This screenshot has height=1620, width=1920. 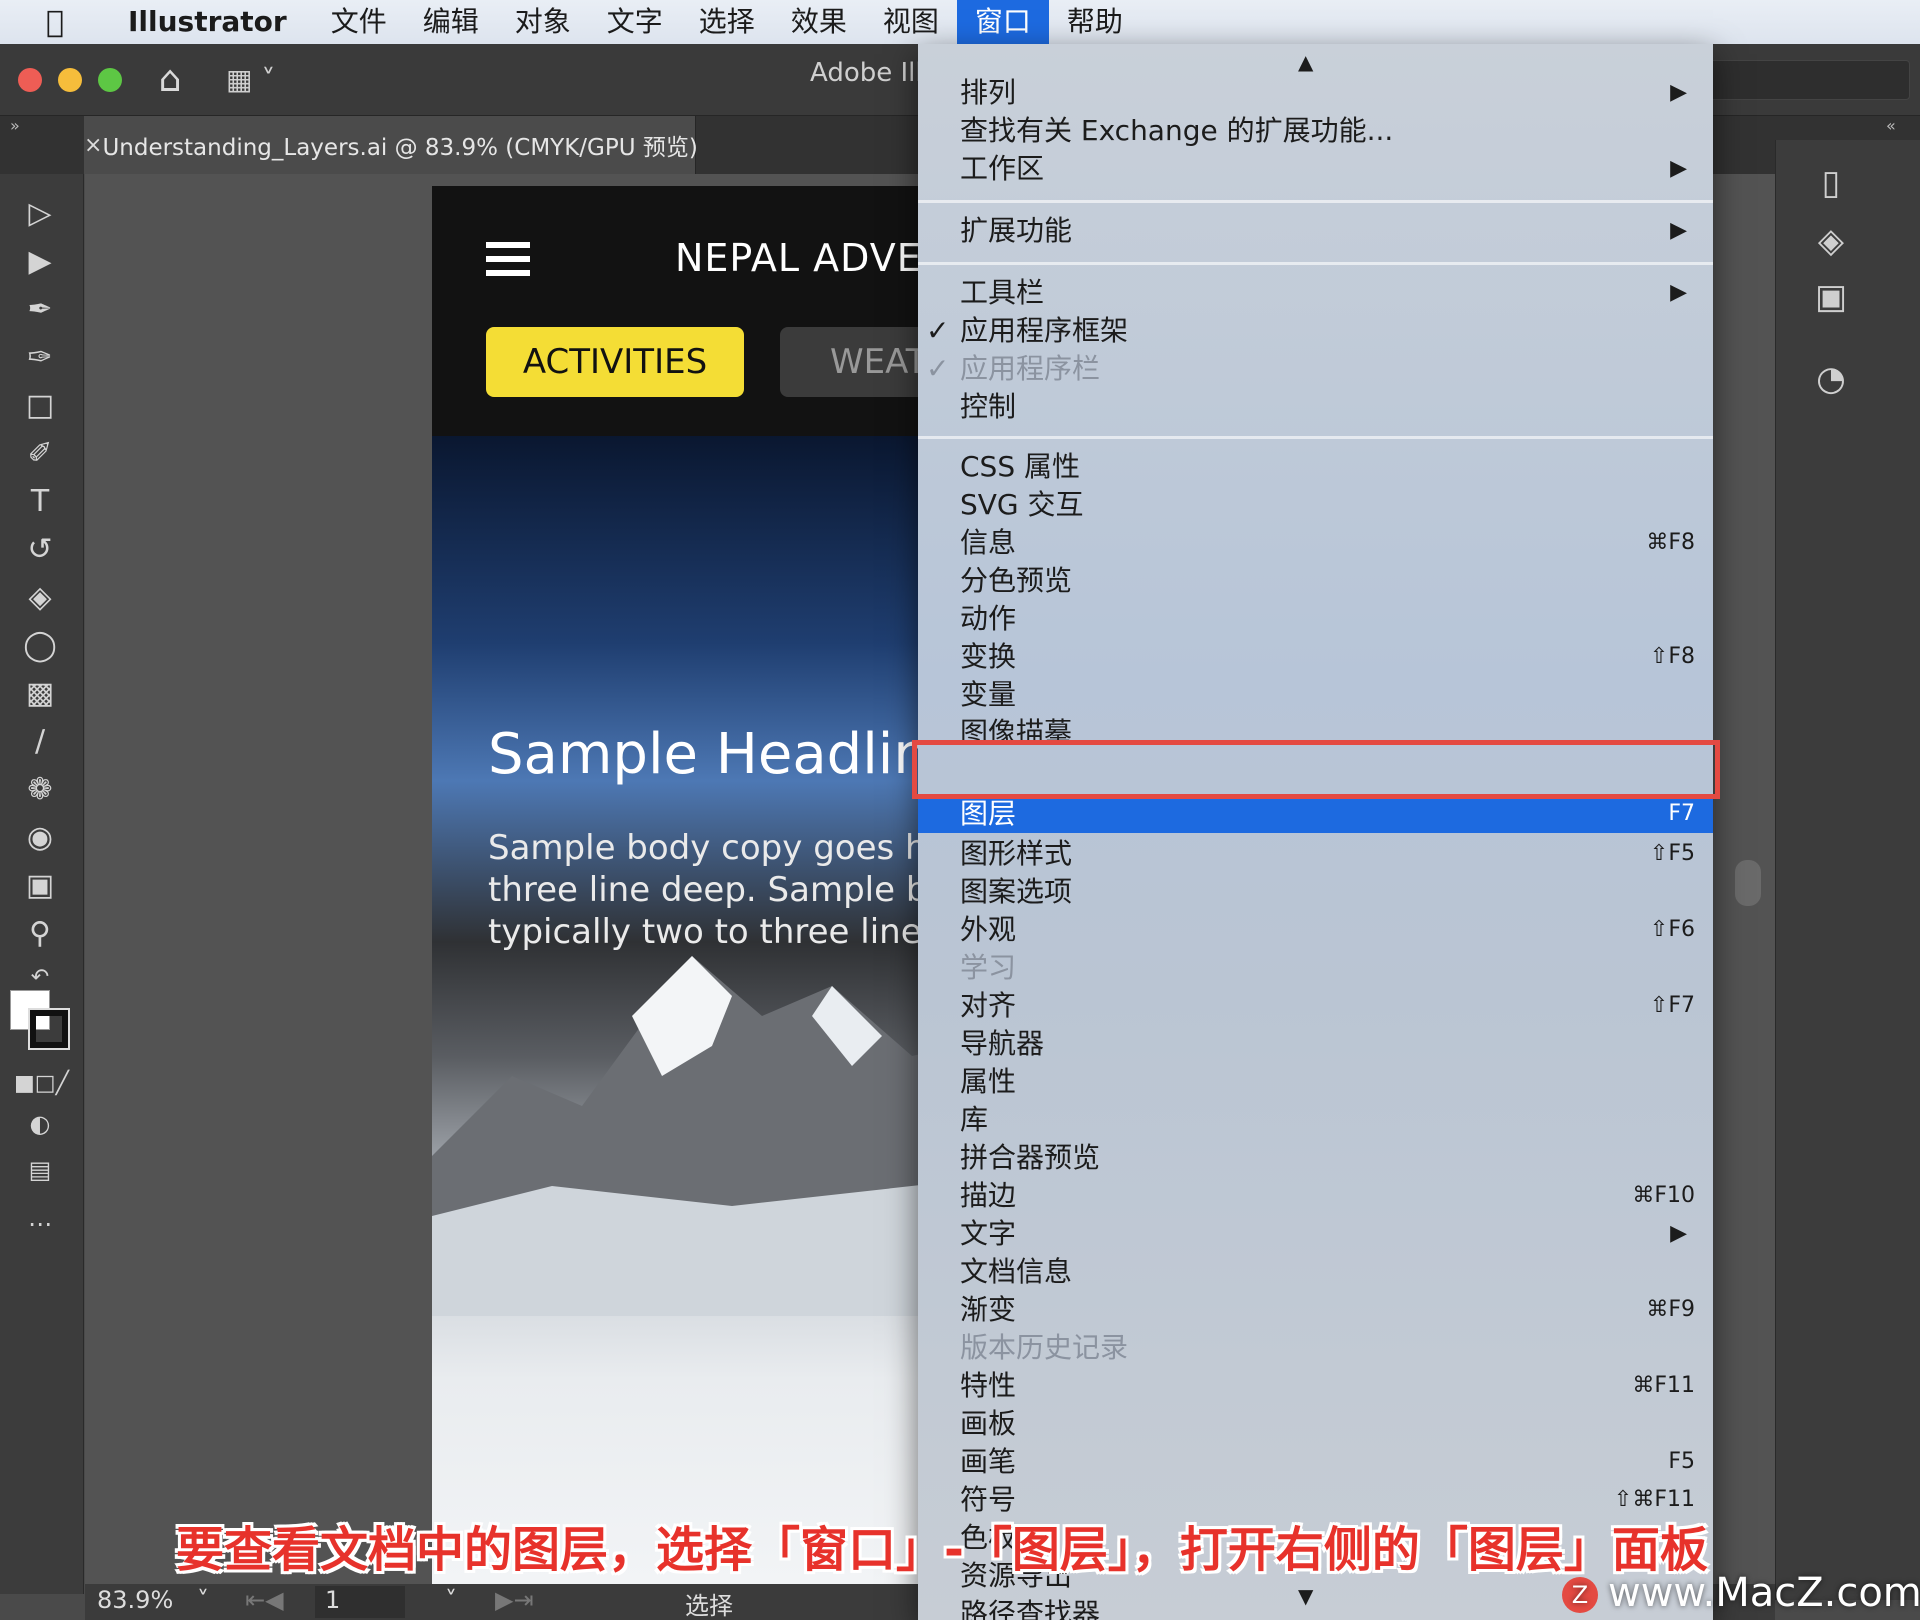 What do you see at coordinates (726, 754) in the screenshot?
I see `artboard-headline: Sample Headline` at bounding box center [726, 754].